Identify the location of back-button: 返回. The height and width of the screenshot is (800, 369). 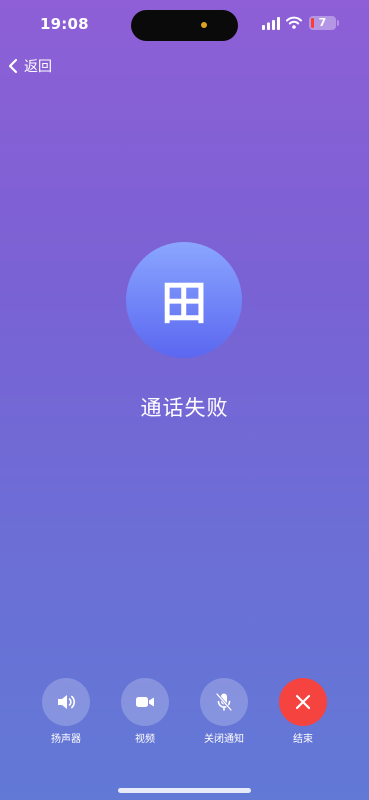
(29, 66).